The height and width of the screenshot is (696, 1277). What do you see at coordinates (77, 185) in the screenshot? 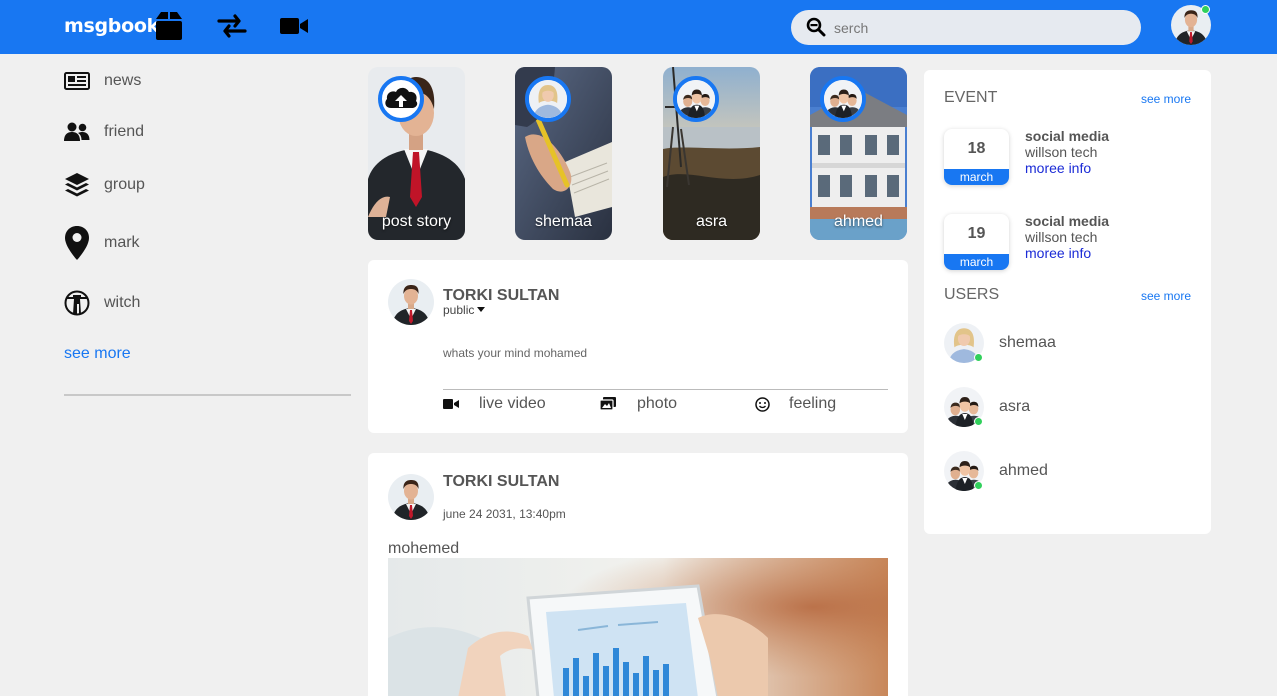
I see `layers-icon` at bounding box center [77, 185].